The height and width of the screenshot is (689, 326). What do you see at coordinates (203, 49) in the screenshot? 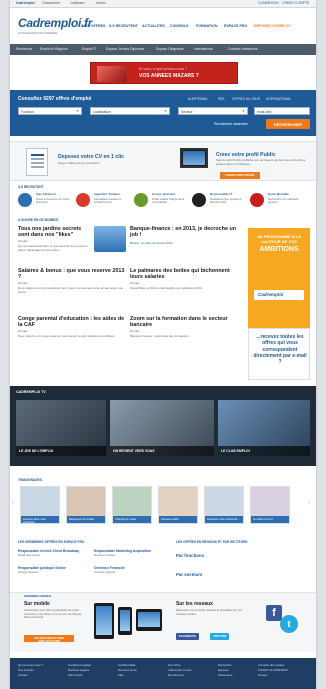
I see `subnav-international: International` at bounding box center [203, 49].